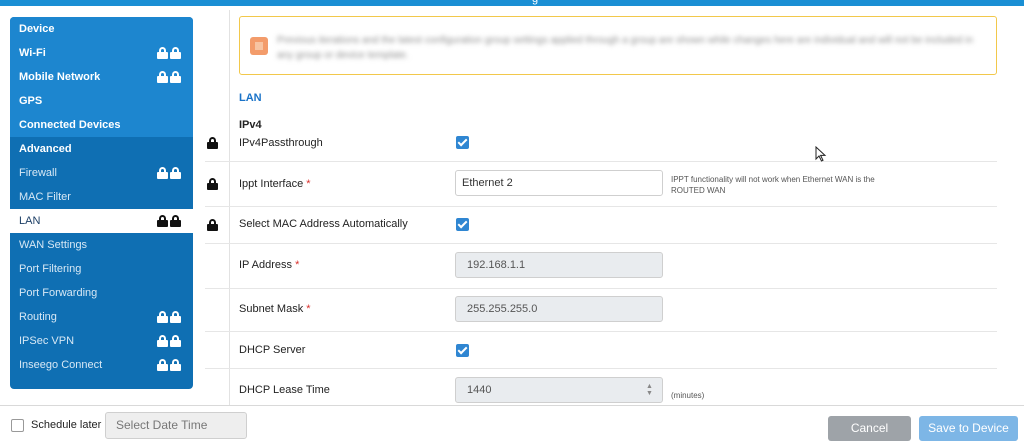 The height and width of the screenshot is (444, 1024). Describe the element at coordinates (53, 245) in the screenshot. I see `sidebar-item-label: WAN Settings` at that location.